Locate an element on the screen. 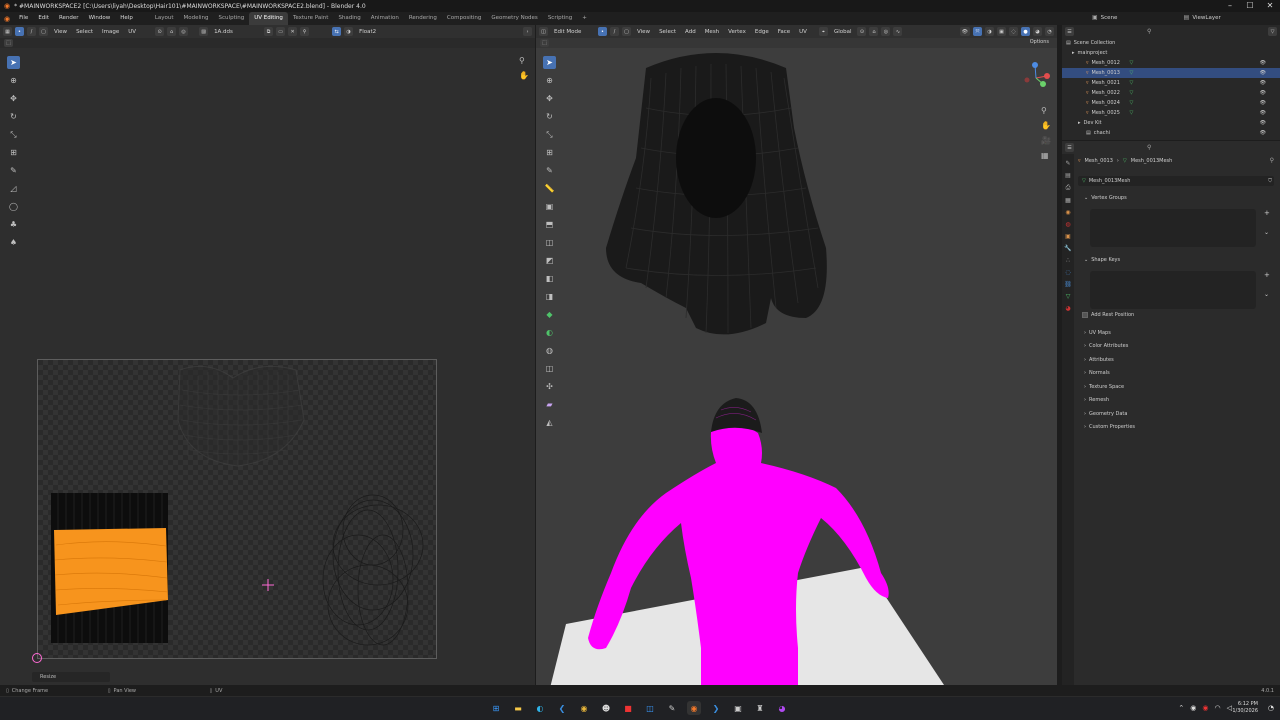 This screenshot has width=1280, height=720. blue-app-icon: ◫ is located at coordinates (650, 708).